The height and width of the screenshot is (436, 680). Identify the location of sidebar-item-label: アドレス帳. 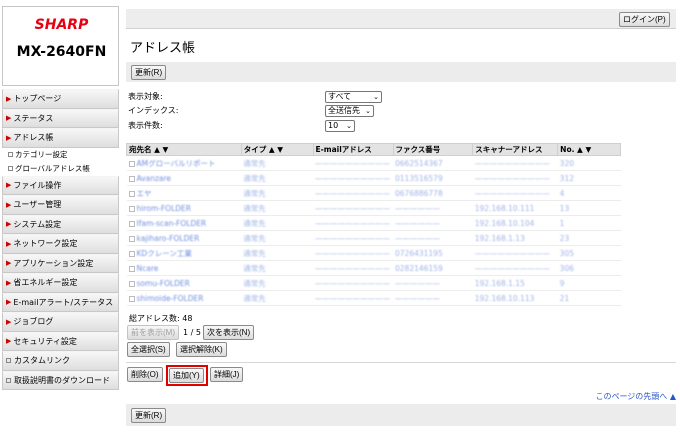
(33, 138).